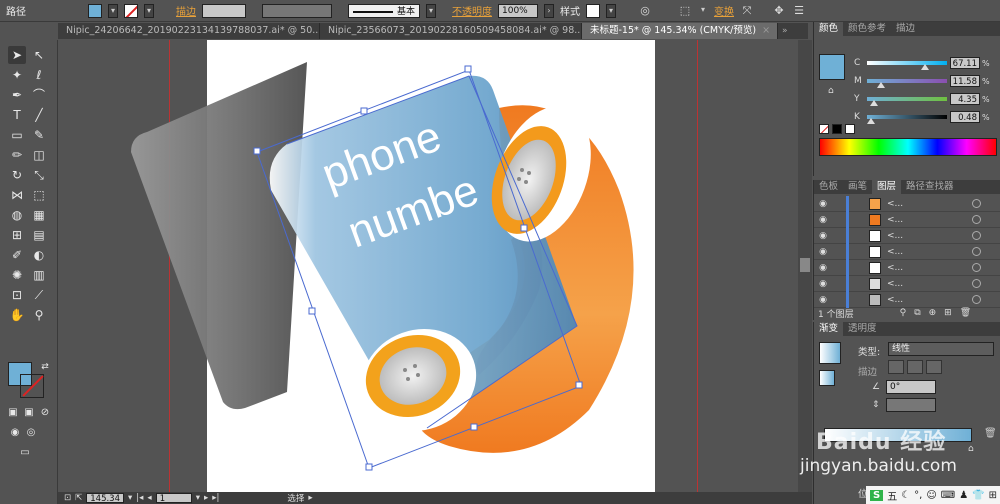 The width and height of the screenshot is (1000, 504). I want to click on brush-dropdown-arrow: ▾, so click(431, 10).